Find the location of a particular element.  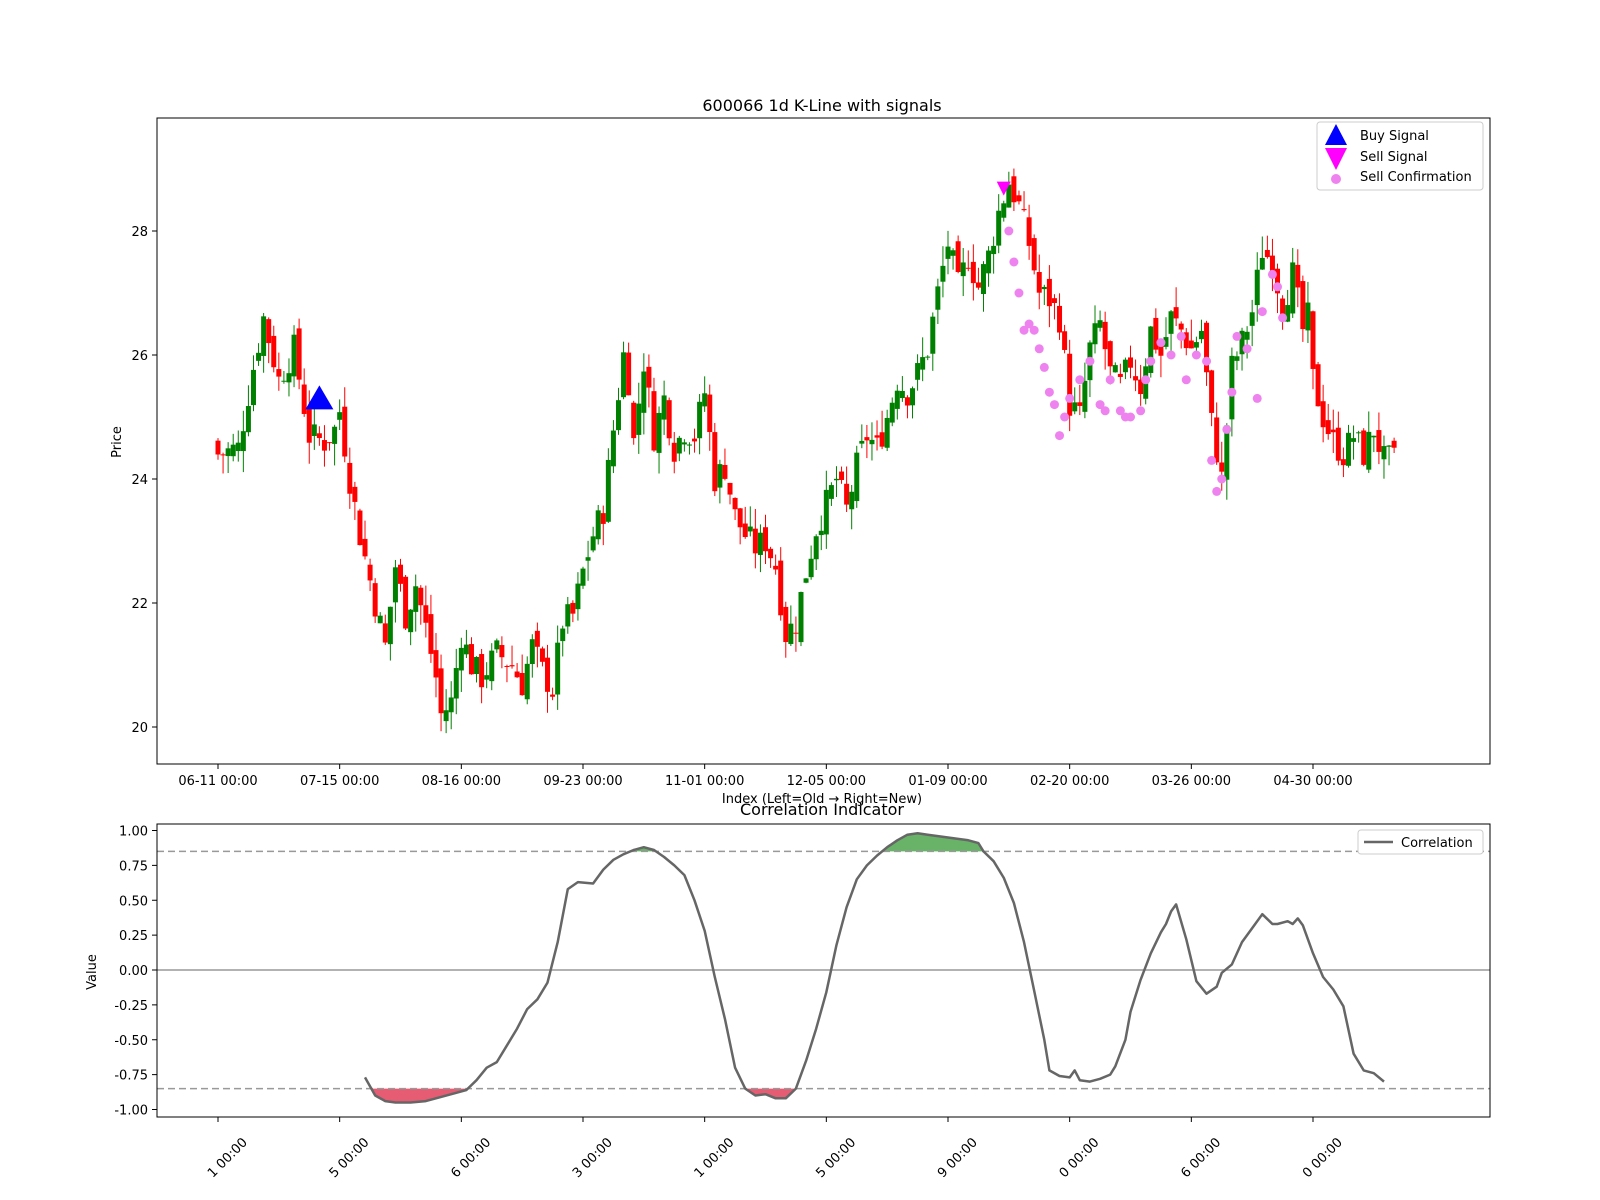

kline-xtick-label: 08-16 00:00 is located at coordinates (461, 781).